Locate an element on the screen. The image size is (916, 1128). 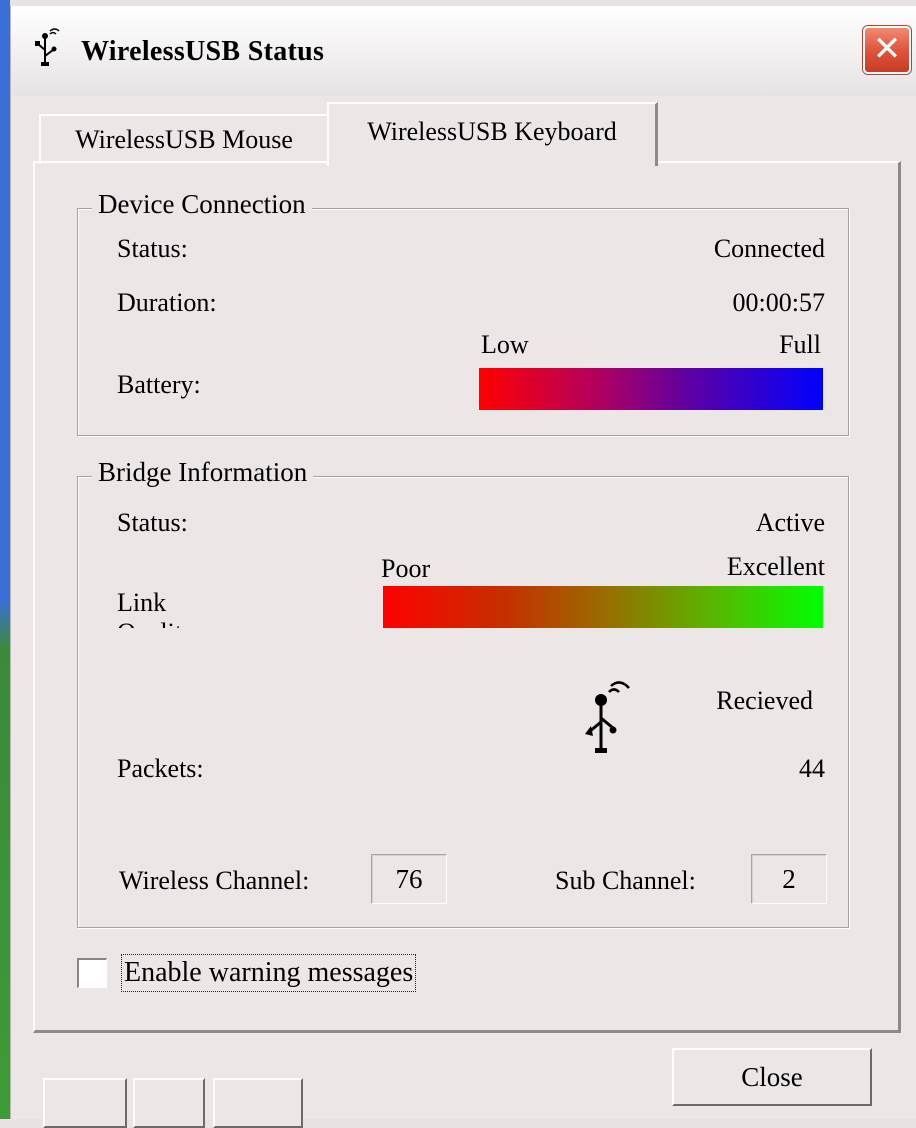
enable-warning-checkbox is located at coordinates (92, 973).